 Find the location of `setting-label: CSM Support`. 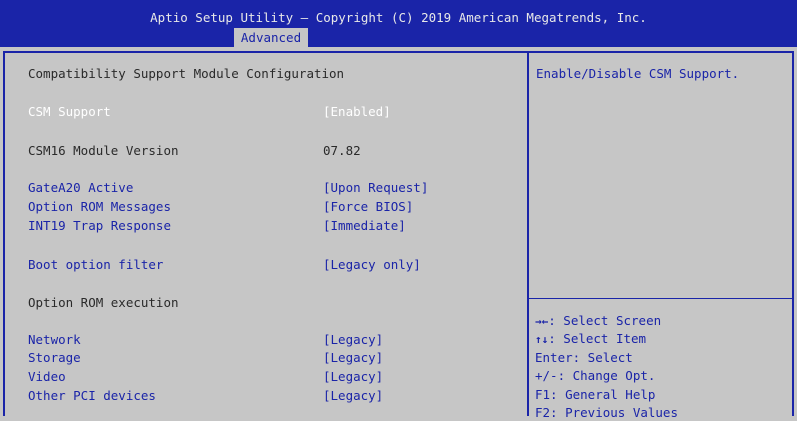

setting-label: CSM Support is located at coordinates (69, 111).